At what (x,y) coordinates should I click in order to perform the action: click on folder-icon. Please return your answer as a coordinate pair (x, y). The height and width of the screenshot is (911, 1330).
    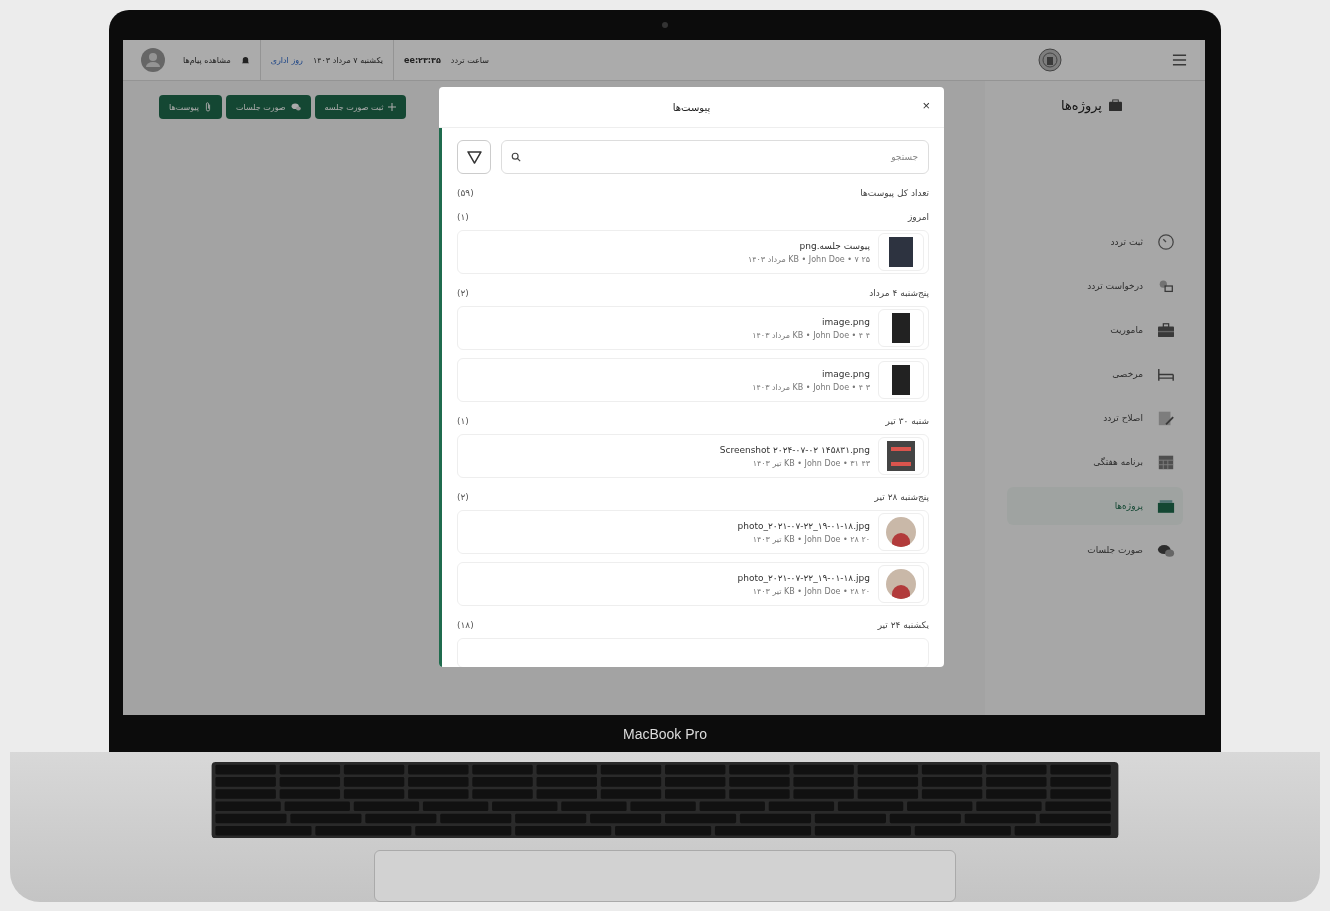
    Looking at the image, I should click on (1166, 506).